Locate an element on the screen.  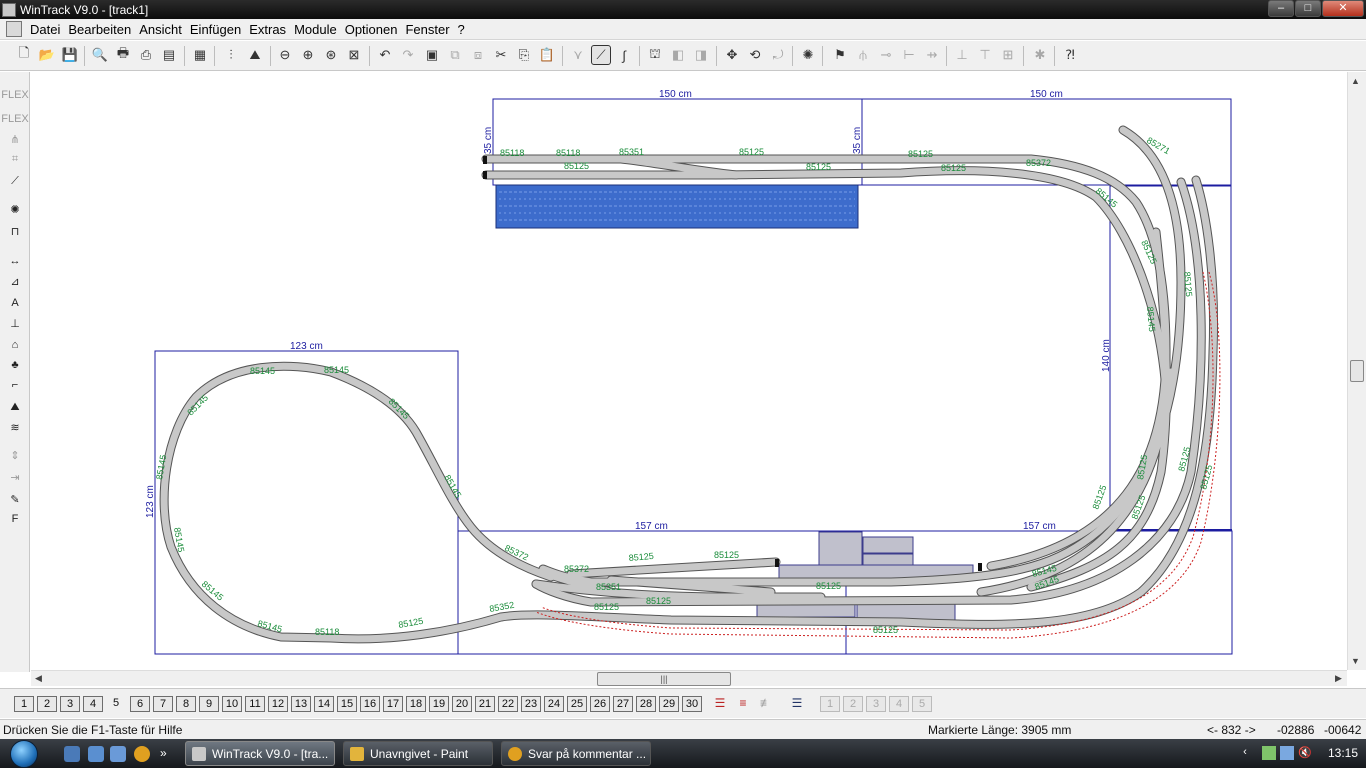
document-icon is located at coordinates (14, 29).